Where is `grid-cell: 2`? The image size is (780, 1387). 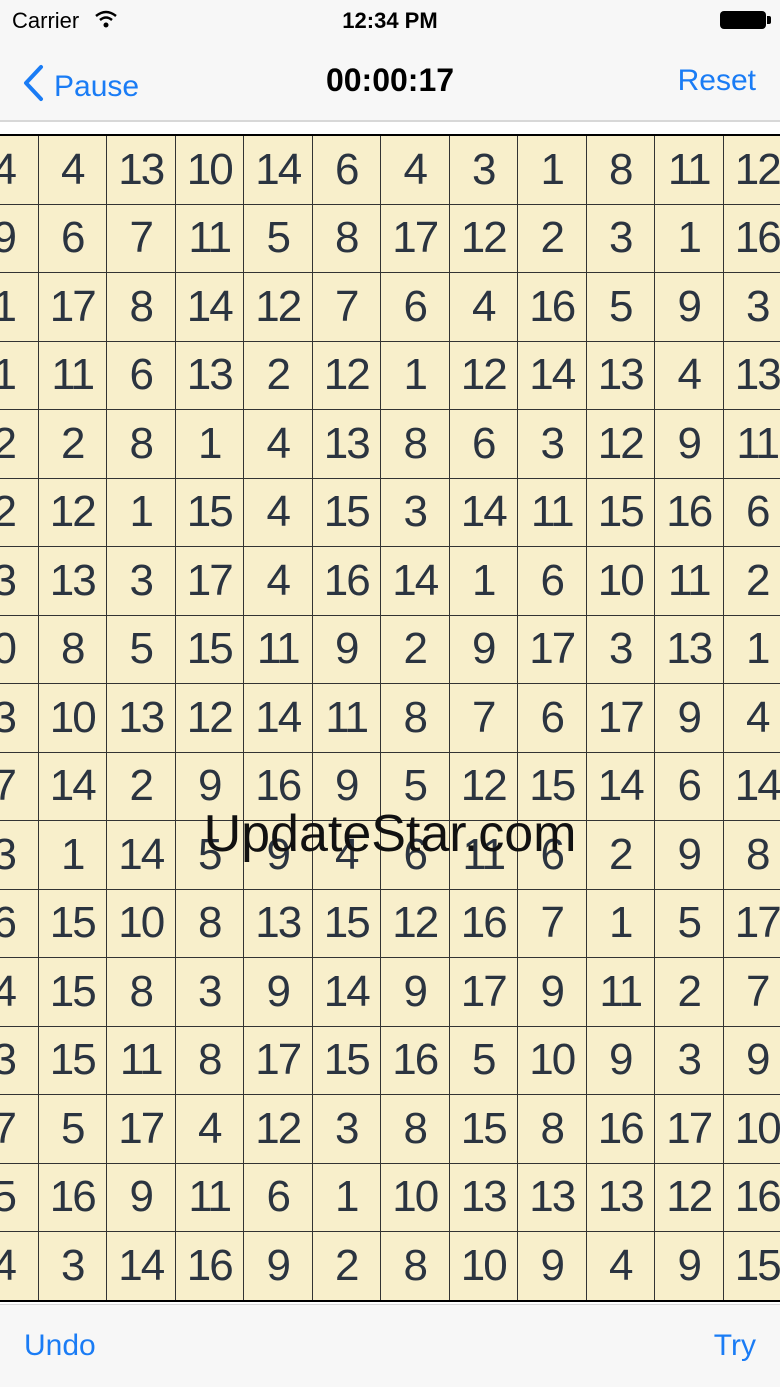 grid-cell: 2 is located at coordinates (19, 444).